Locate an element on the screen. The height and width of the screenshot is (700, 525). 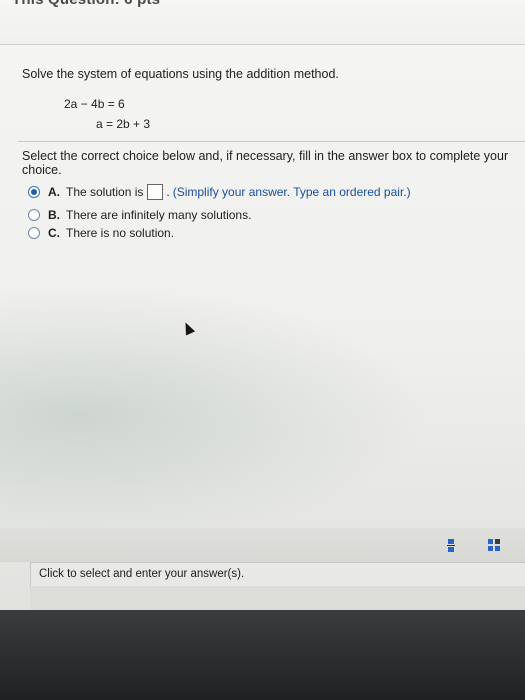
equation-2: a = 2b + 3 is located at coordinates (123, 124).